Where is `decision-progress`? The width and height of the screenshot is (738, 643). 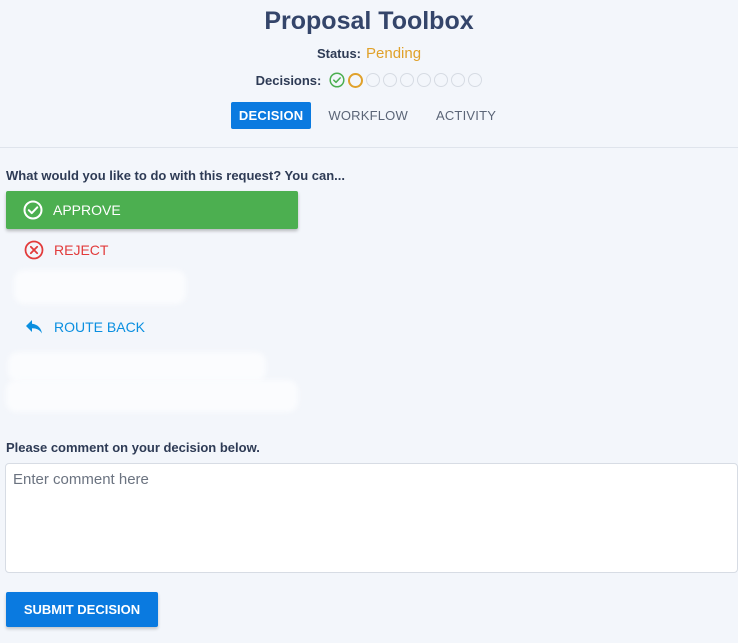 decision-progress is located at coordinates (406, 80).